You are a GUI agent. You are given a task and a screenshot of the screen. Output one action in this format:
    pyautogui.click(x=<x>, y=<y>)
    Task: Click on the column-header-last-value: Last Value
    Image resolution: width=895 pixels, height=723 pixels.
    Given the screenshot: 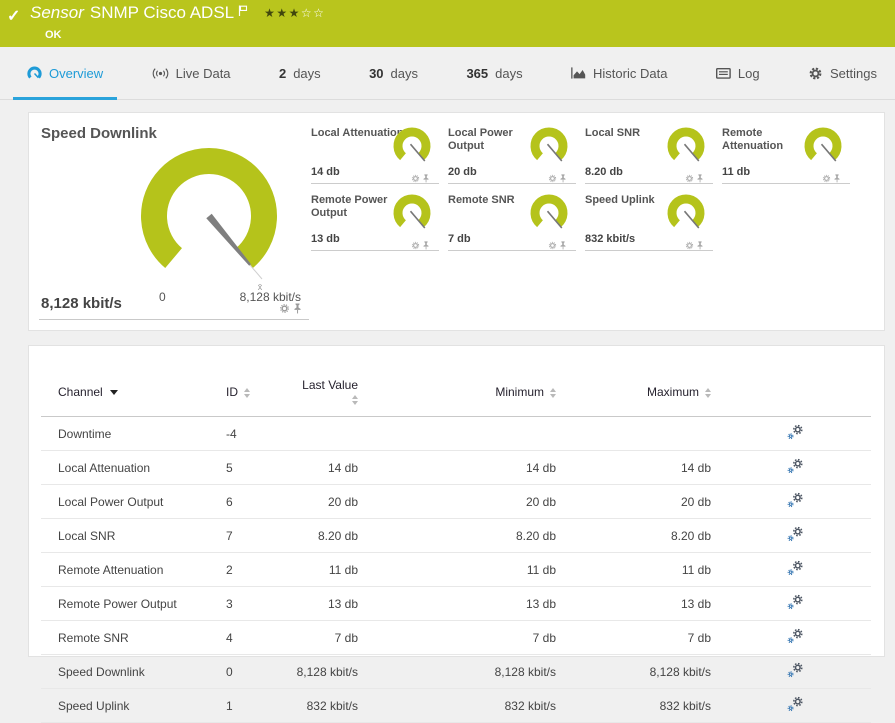 What is the action you would take?
    pyautogui.click(x=328, y=394)
    